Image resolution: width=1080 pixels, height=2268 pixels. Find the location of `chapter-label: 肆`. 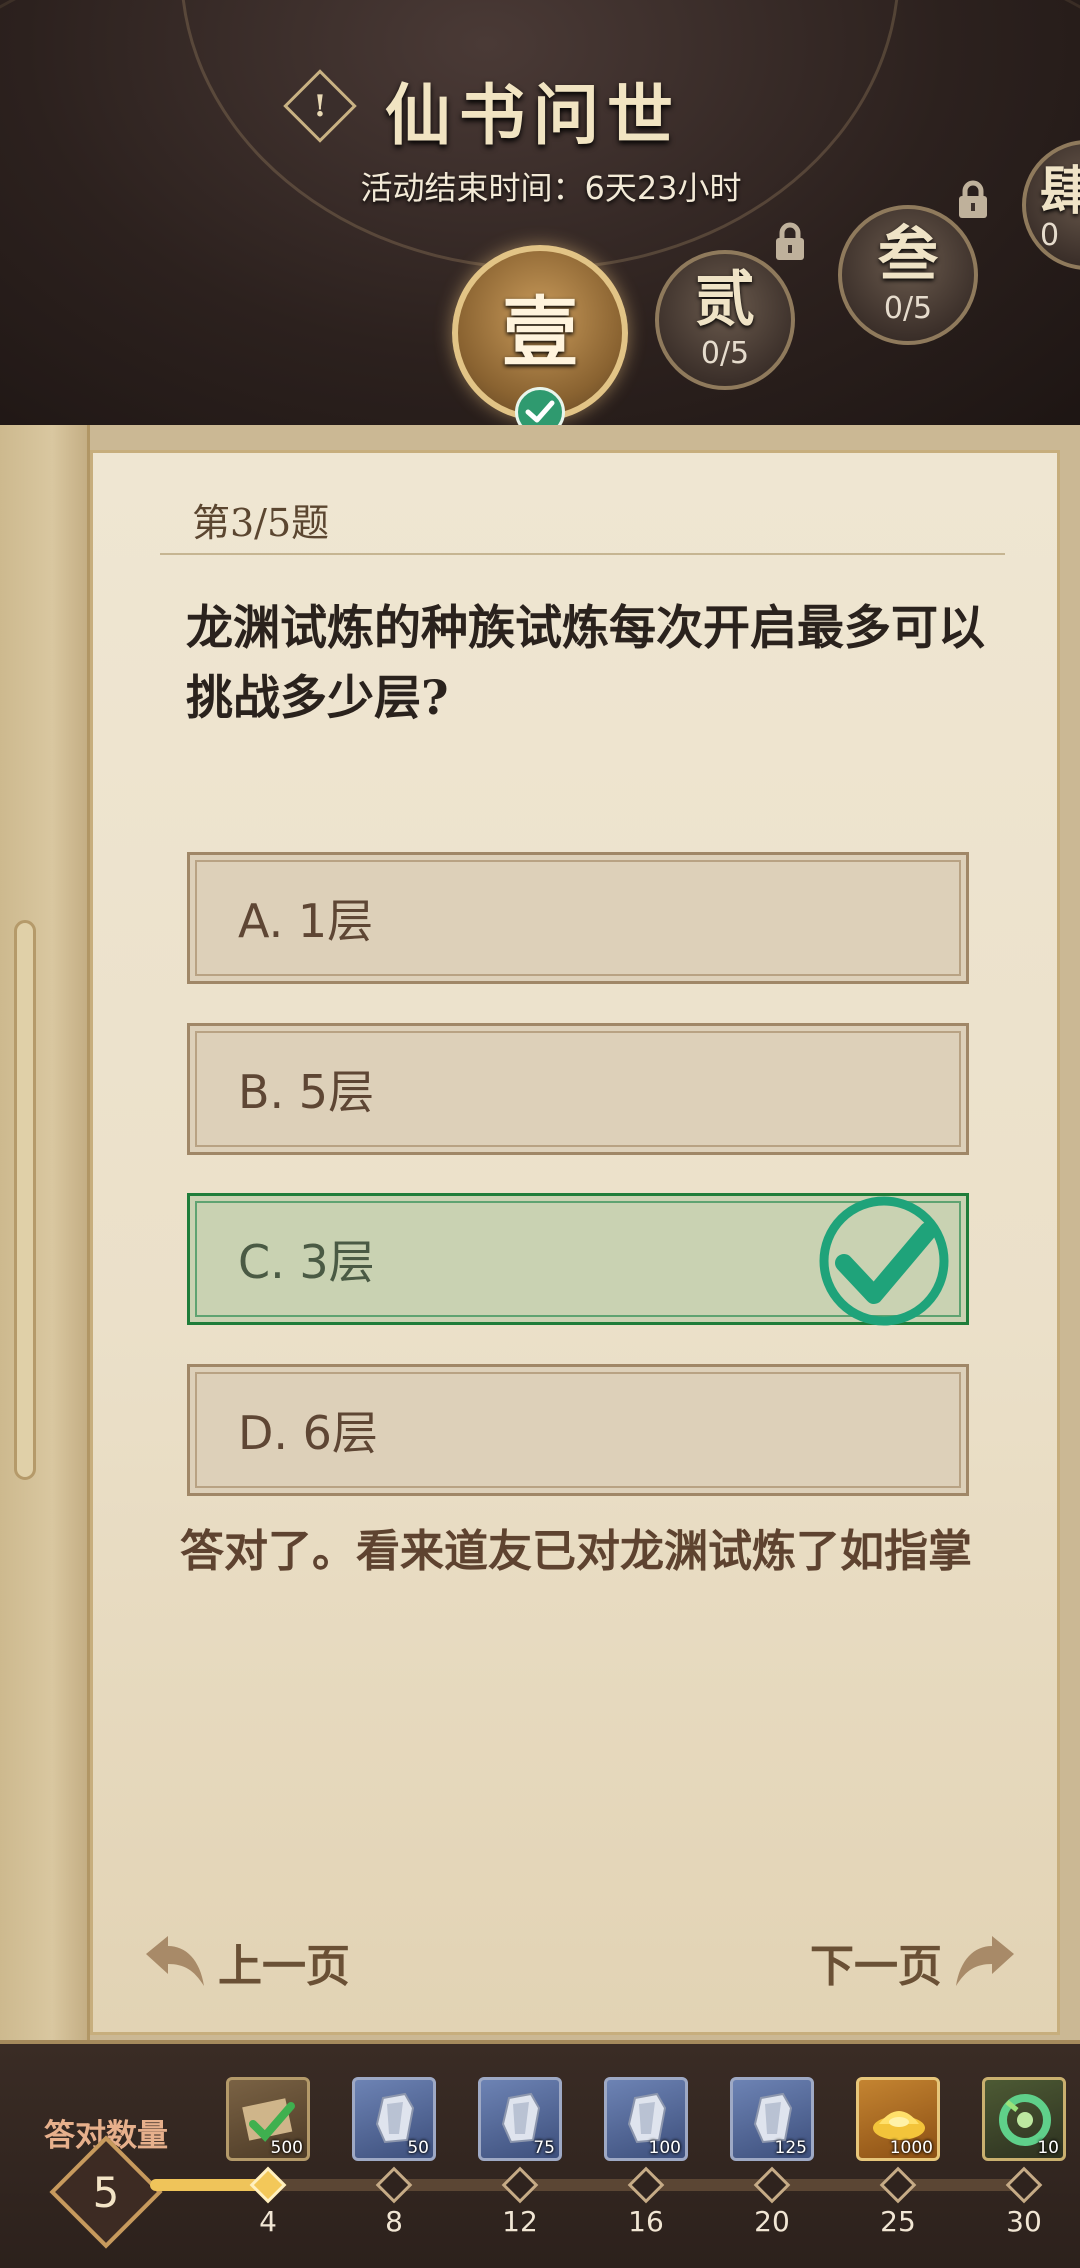

chapter-label: 肆 is located at coordinates (1060, 191).